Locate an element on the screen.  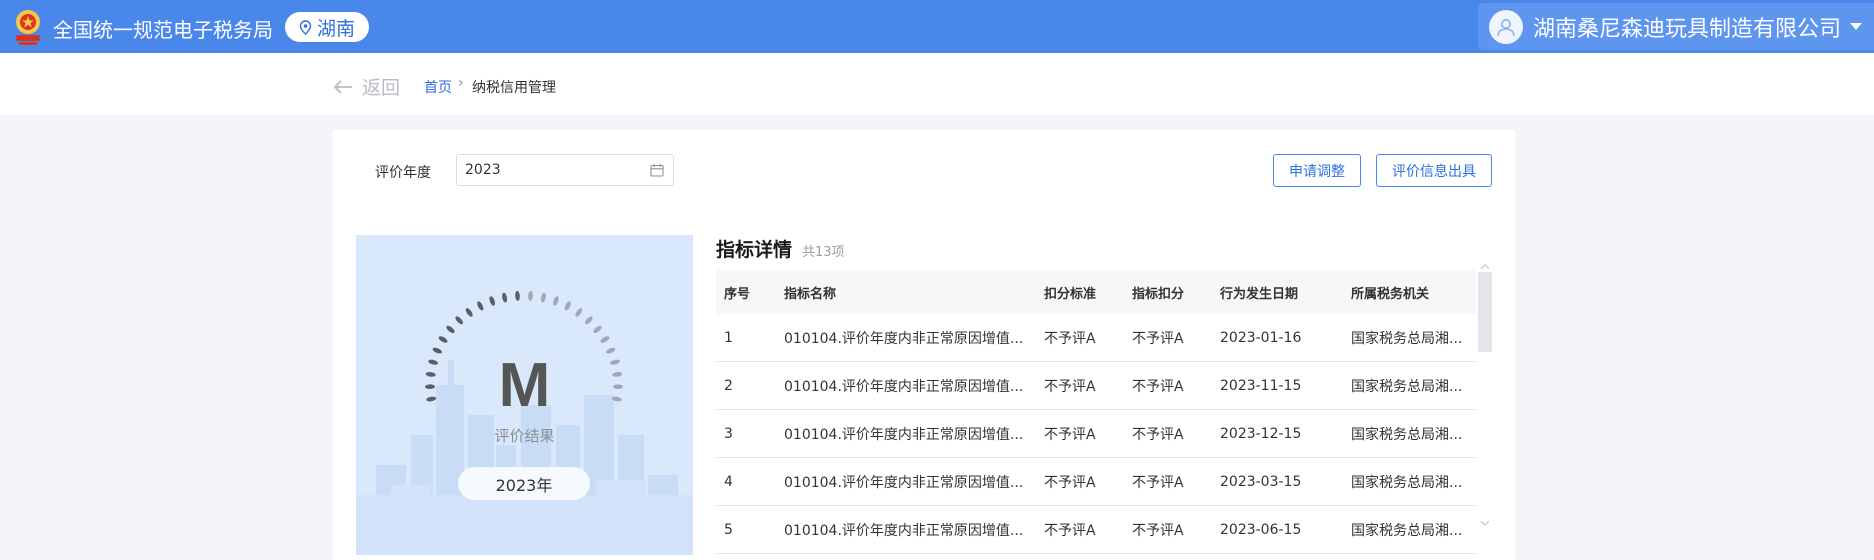
table-cell: 5 is located at coordinates (728, 529).